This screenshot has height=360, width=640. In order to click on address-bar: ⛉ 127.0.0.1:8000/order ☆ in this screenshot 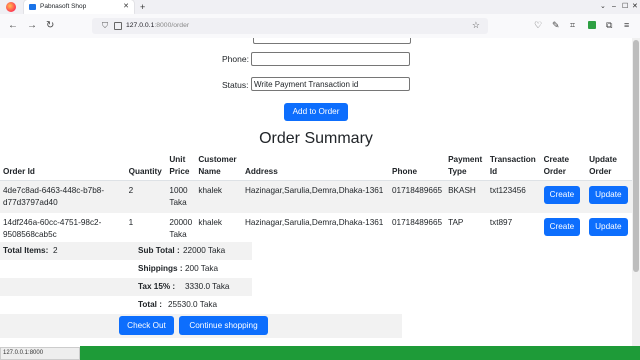, I will do `click(290, 26)`.